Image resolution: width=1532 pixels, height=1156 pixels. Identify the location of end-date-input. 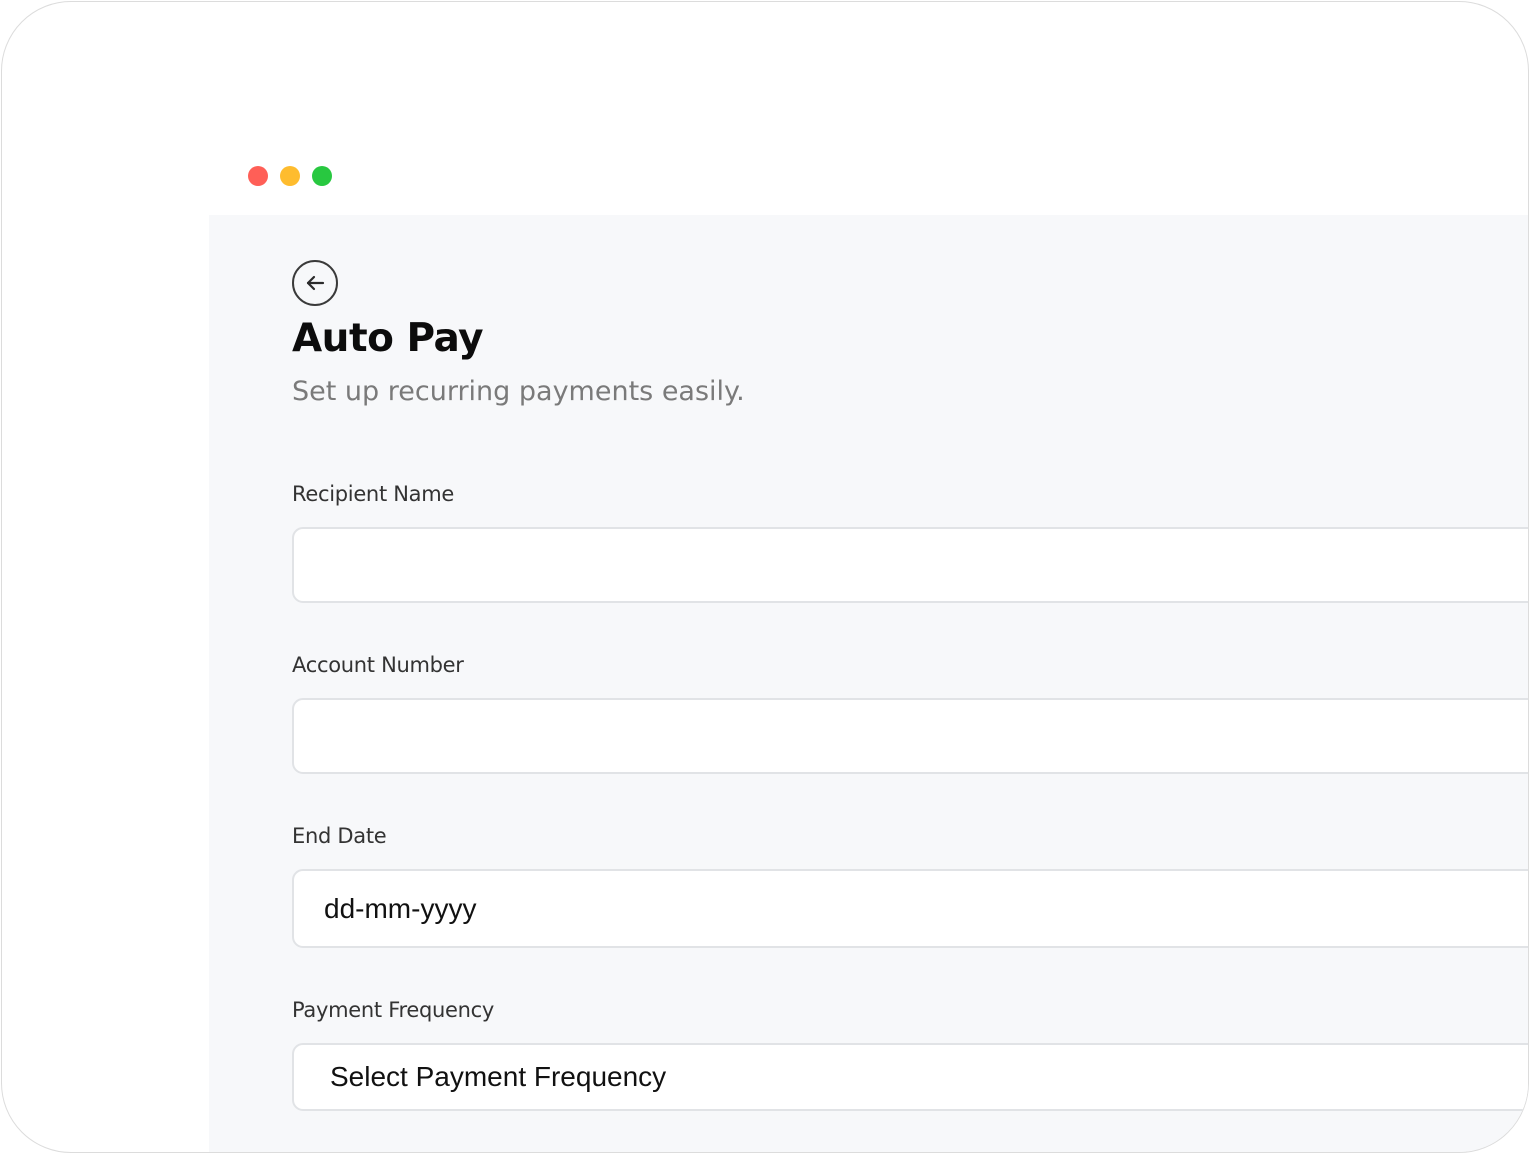
(910, 908).